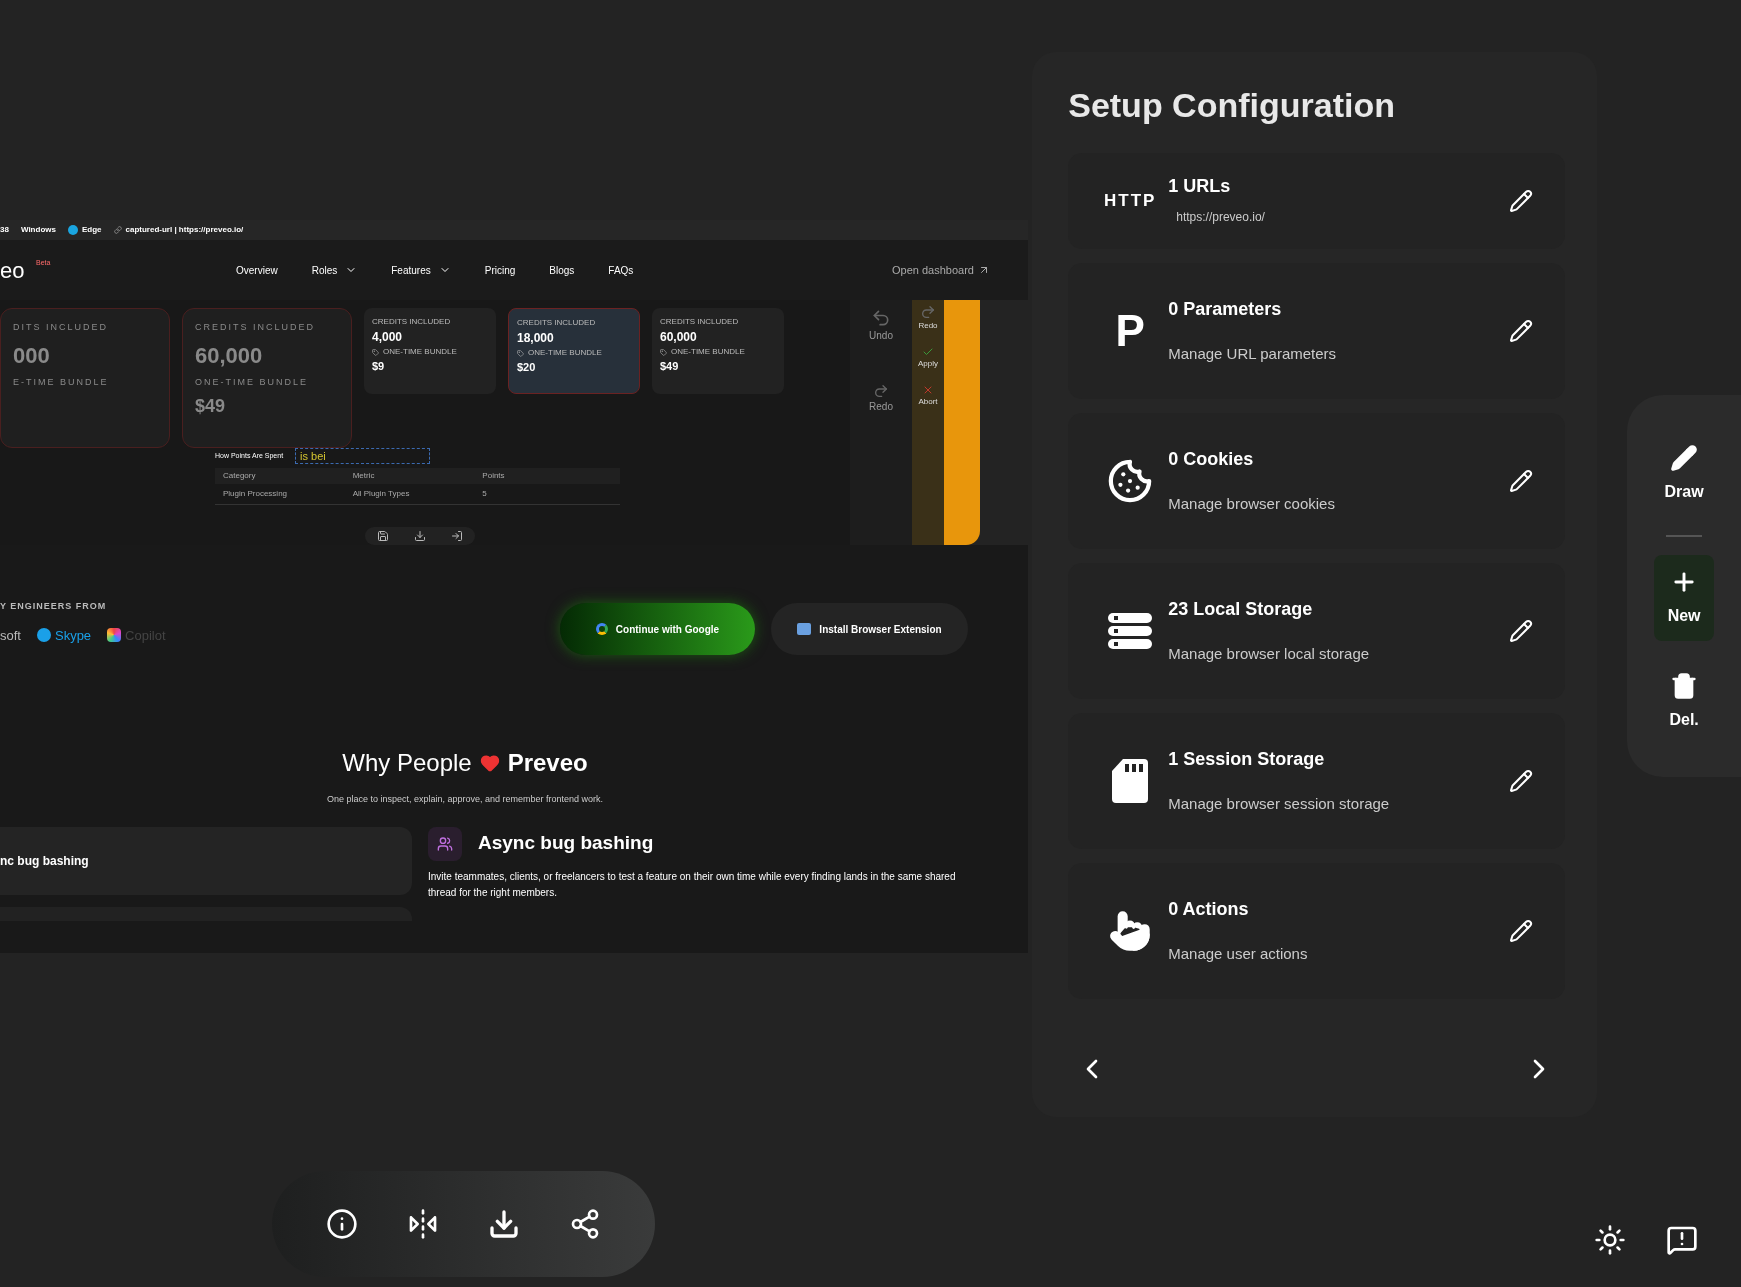 This screenshot has height=1287, width=1741. I want to click on table-cell-text: 5, so click(485, 494).